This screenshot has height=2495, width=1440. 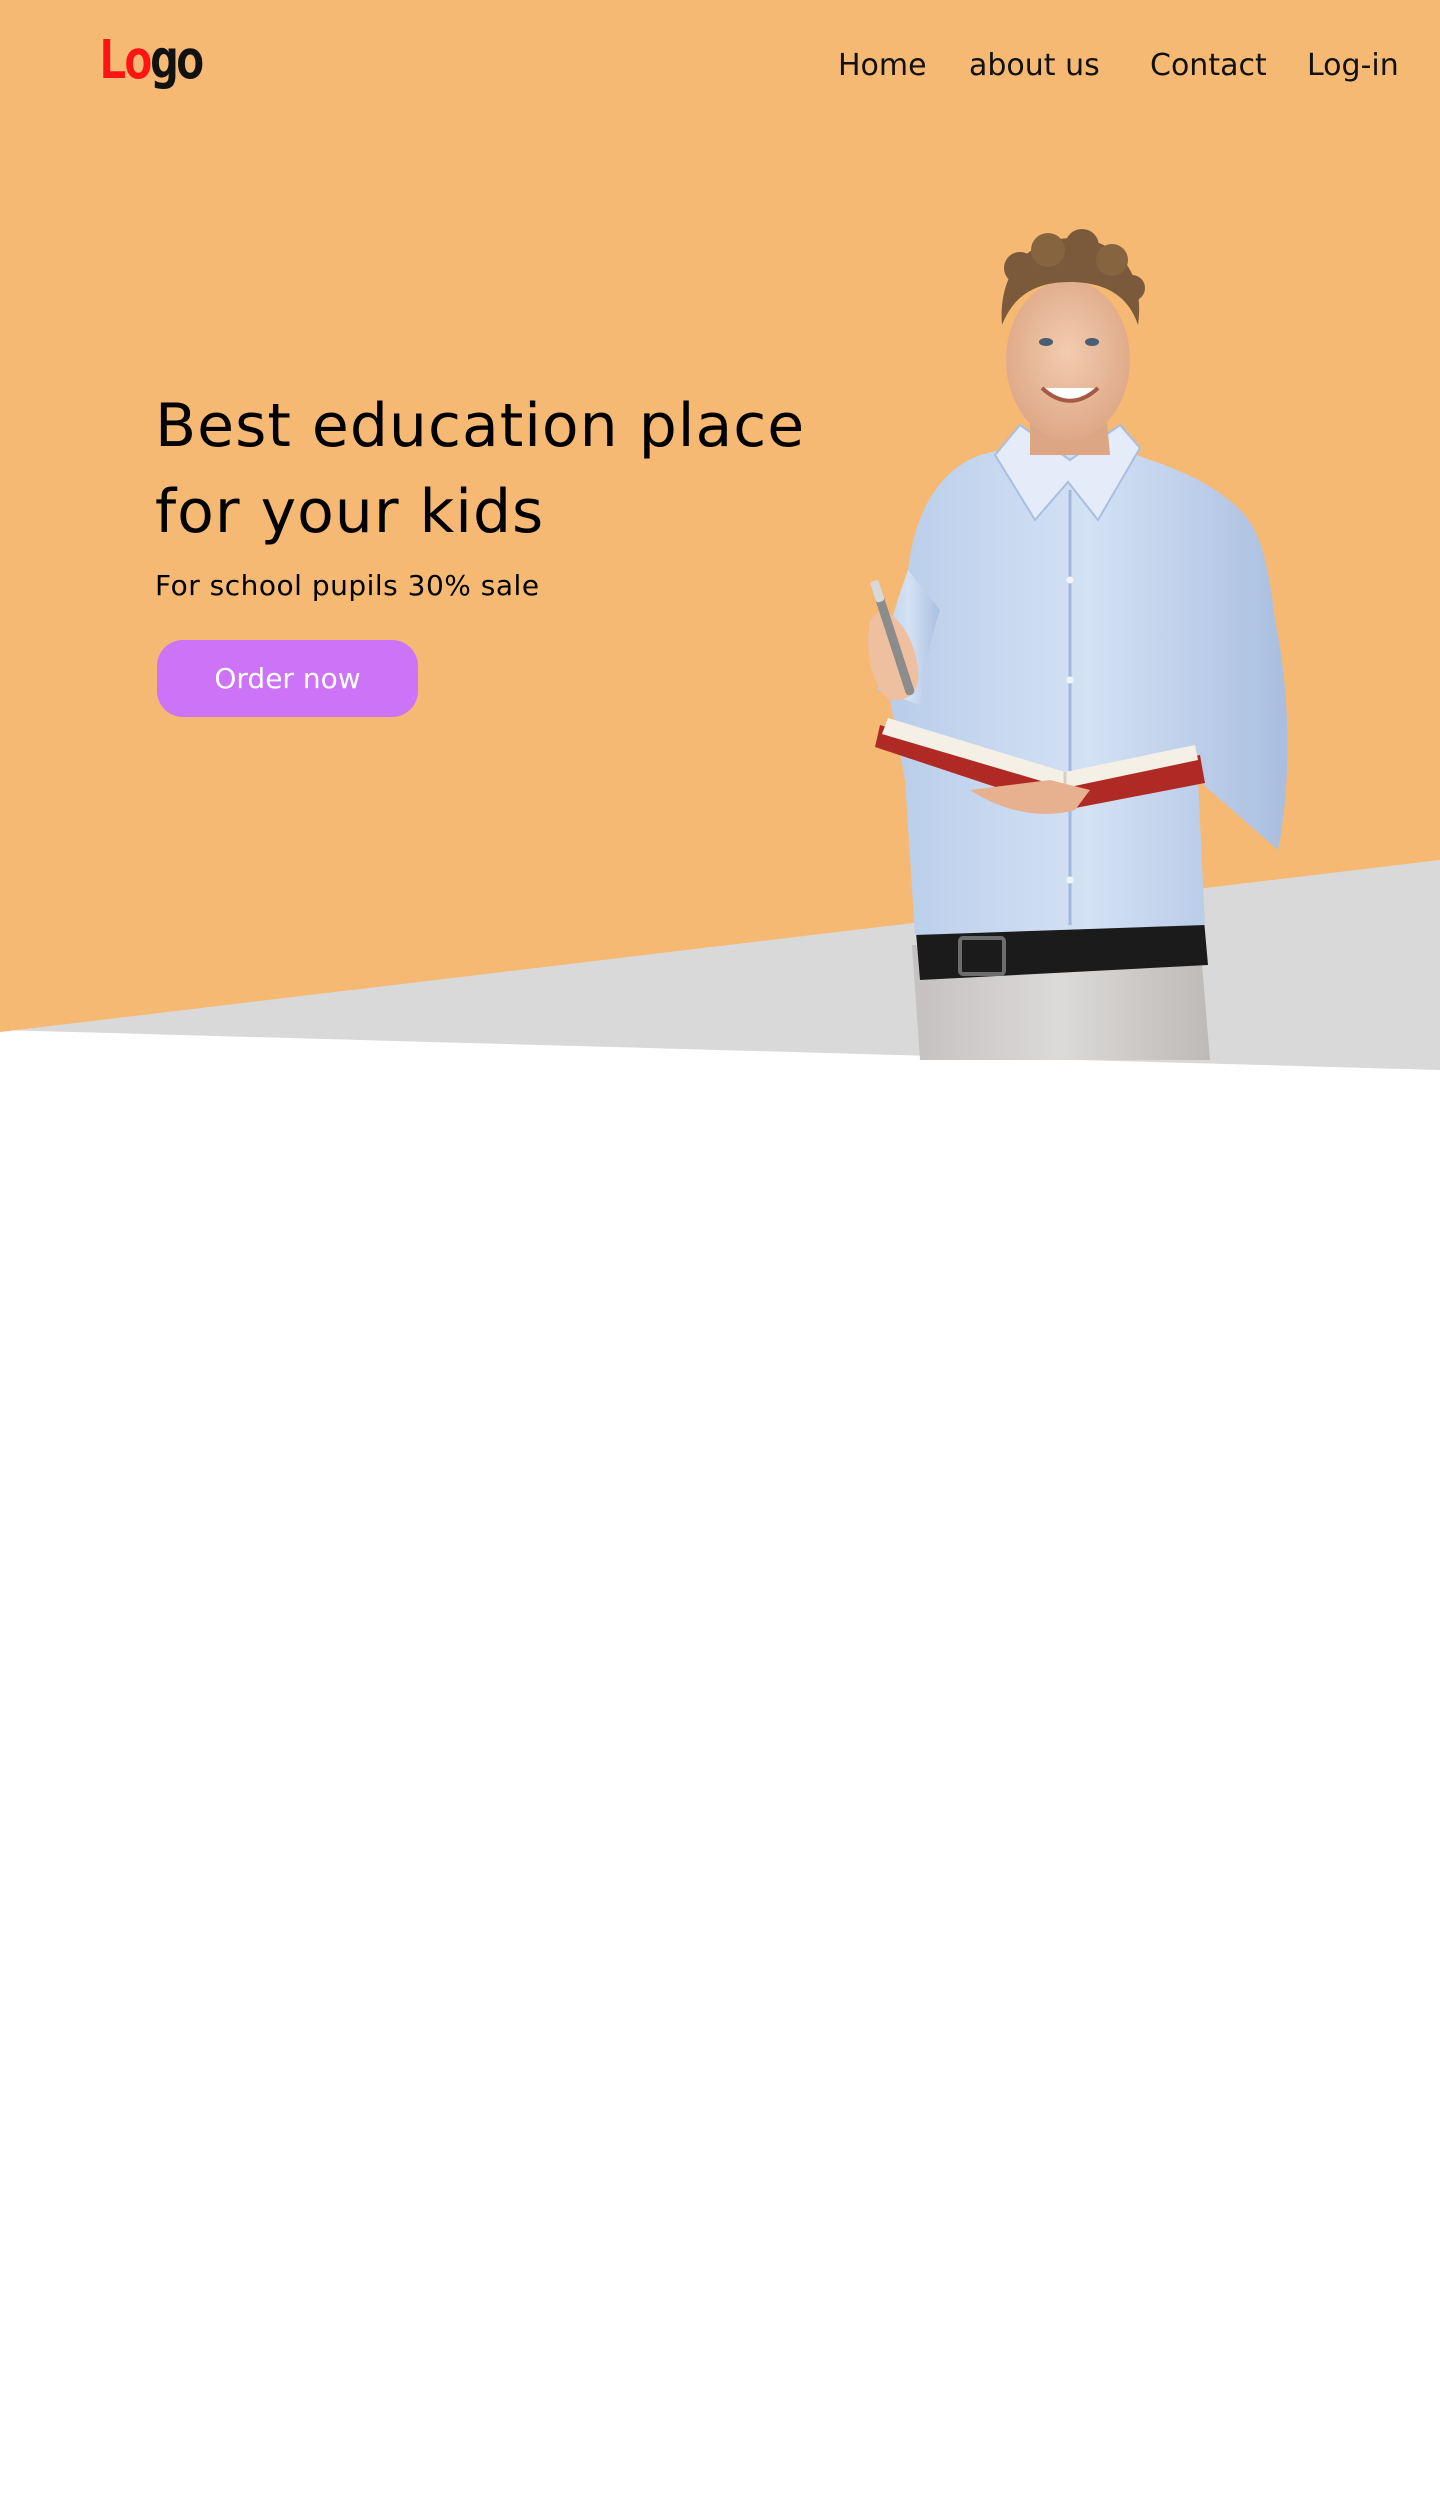 What do you see at coordinates (1034, 66) in the screenshot?
I see `nav-about-link: about us` at bounding box center [1034, 66].